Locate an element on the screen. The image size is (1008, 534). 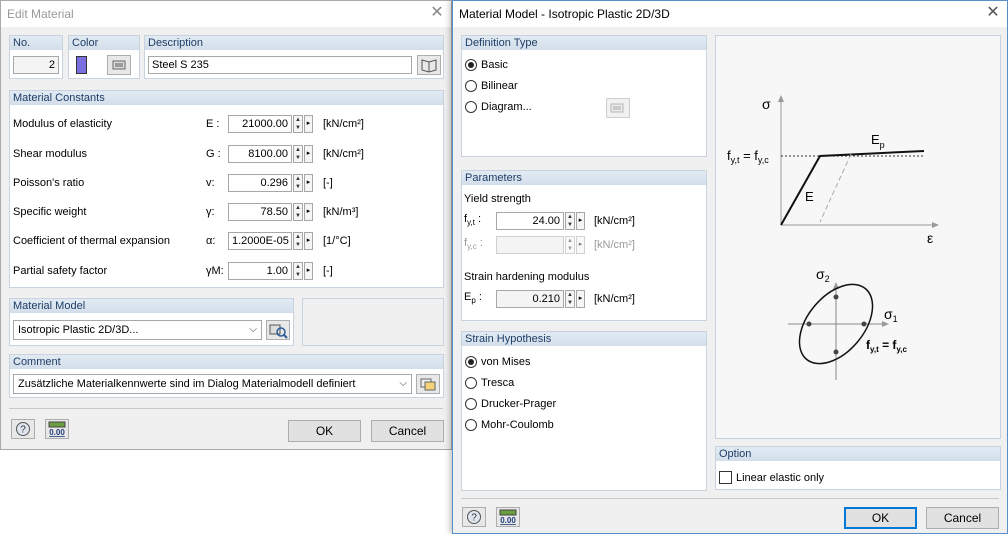
material-model-header: Material Model is located at coordinates (151, 306).